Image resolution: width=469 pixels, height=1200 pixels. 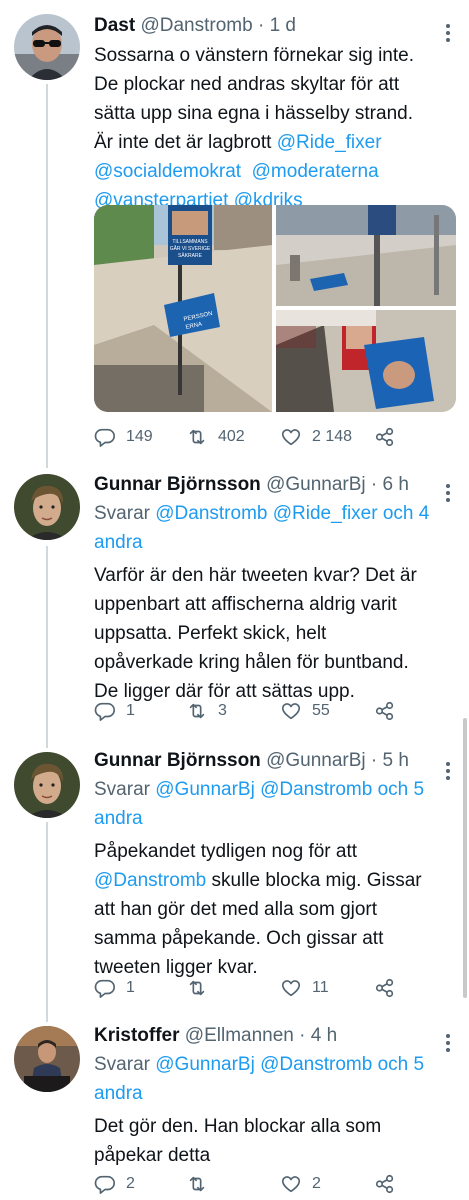 I want to click on svg-text: GÅR VI SVERIGE, so click(x=190, y=248).